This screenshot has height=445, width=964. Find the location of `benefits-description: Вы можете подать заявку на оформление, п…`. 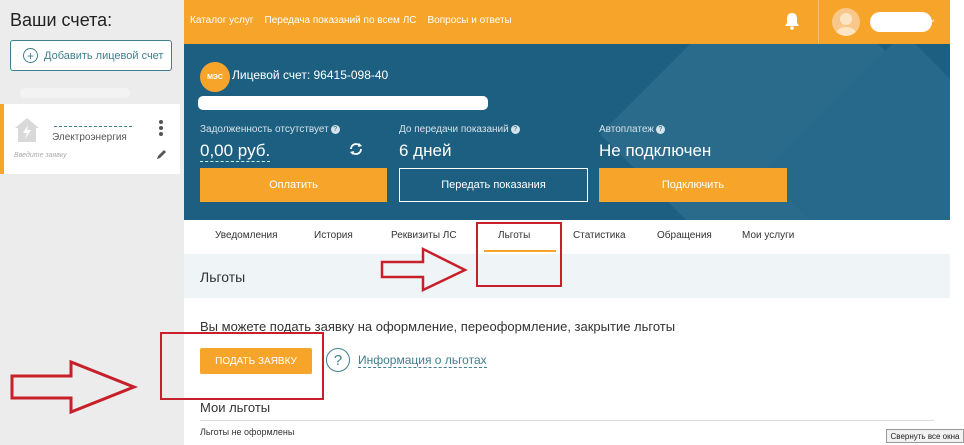

benefits-description: Вы можете подать заявку на оформление, п… is located at coordinates (438, 326).